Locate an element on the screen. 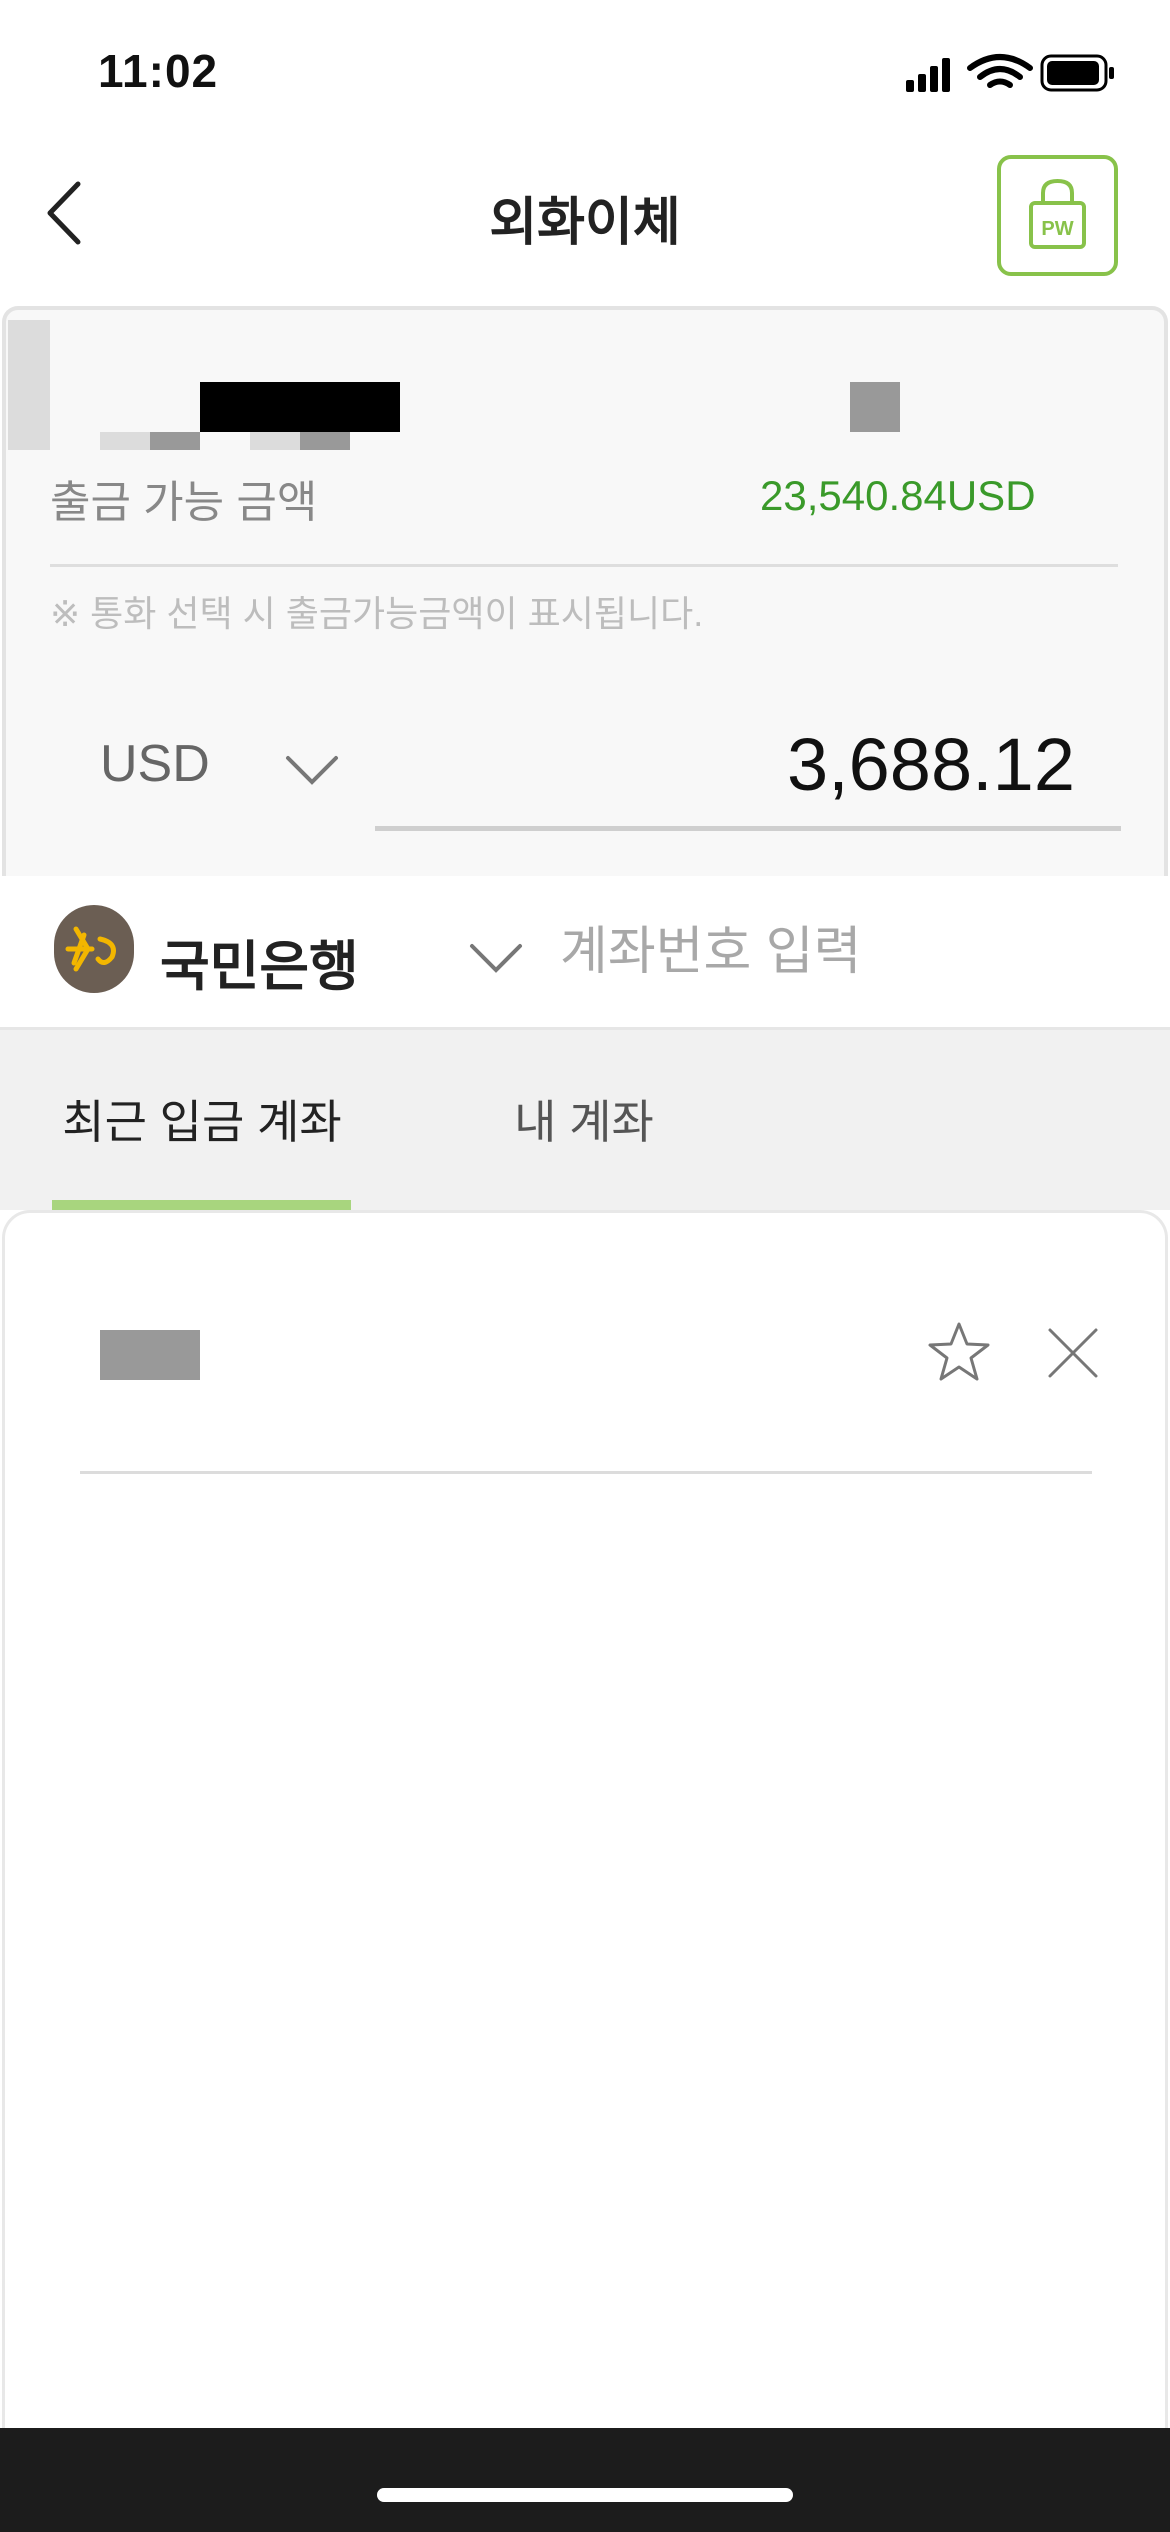  bank-select: 국민은행 is located at coordinates (289, 952).